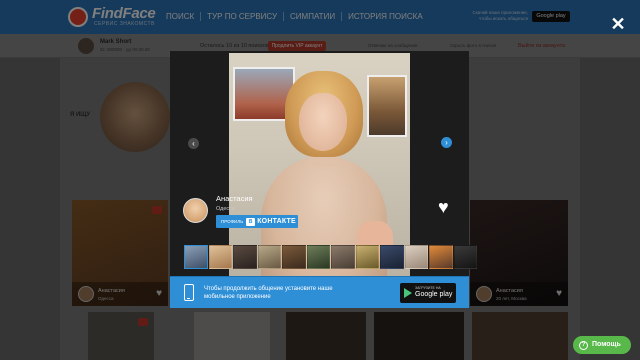 The width and height of the screenshot is (640, 360). I want to click on help-icon: ?, so click(583, 345).